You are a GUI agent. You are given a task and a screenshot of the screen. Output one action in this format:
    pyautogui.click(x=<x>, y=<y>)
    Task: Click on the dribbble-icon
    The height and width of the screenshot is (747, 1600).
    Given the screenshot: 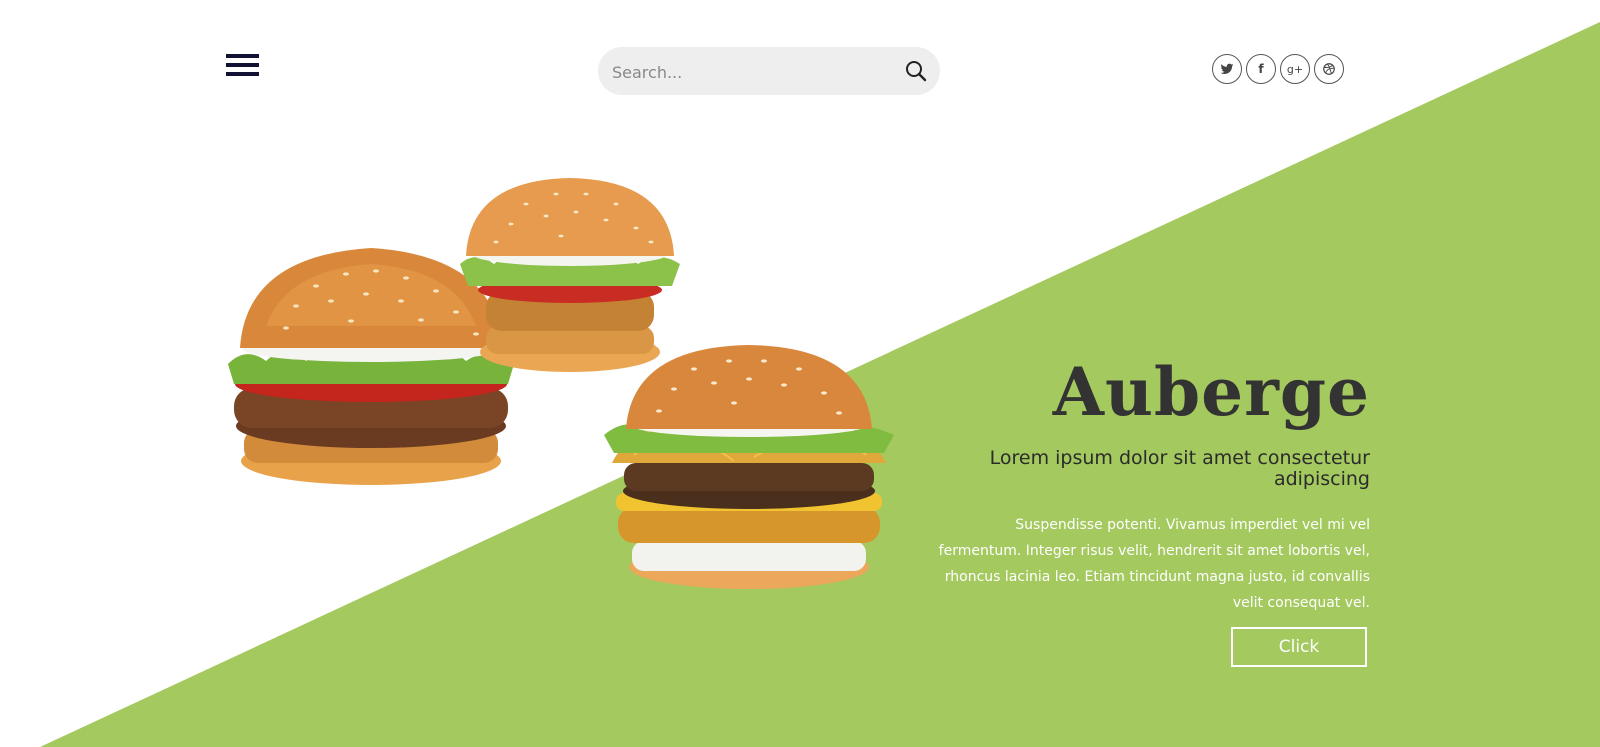 What is the action you would take?
    pyautogui.click(x=1329, y=69)
    